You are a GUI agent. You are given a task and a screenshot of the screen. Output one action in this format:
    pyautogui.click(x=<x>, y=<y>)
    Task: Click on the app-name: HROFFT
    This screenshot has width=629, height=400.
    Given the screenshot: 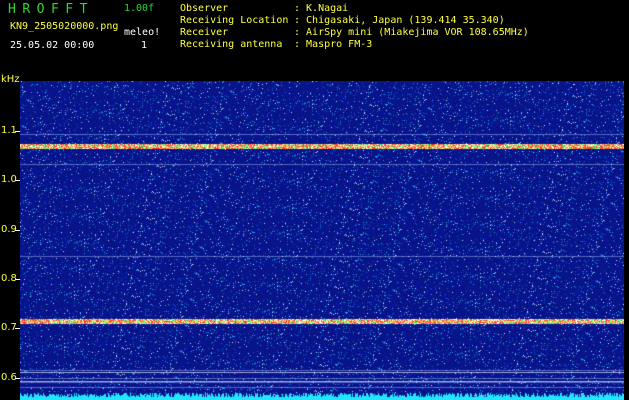 What is the action you would take?
    pyautogui.click(x=51, y=9)
    